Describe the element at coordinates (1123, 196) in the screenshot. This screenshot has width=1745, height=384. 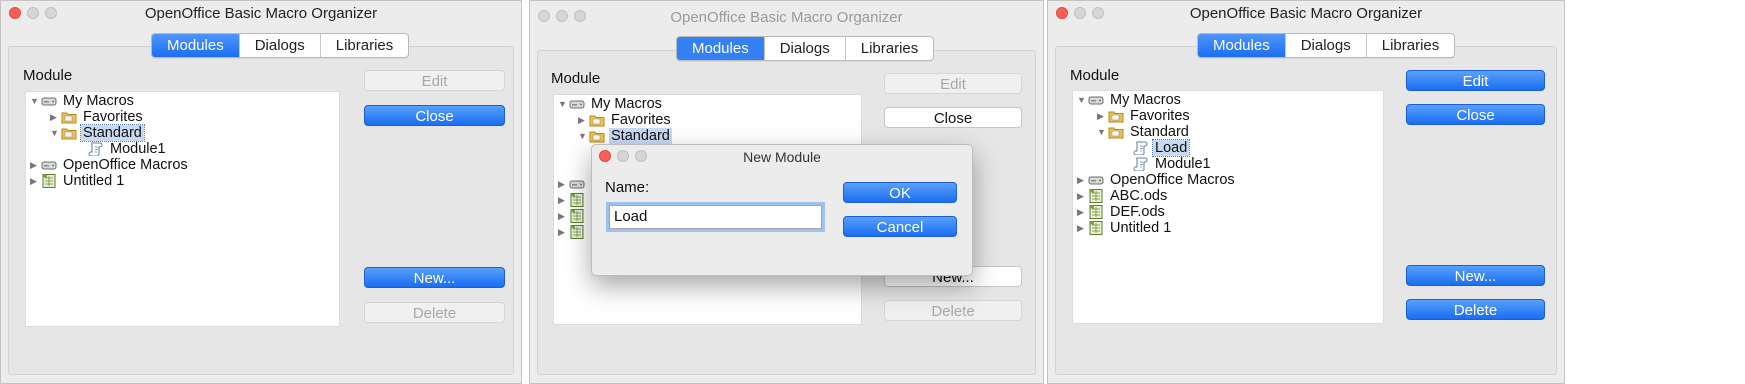
I see `tree-item-abc-ods: ▶ ABC.ods` at that location.